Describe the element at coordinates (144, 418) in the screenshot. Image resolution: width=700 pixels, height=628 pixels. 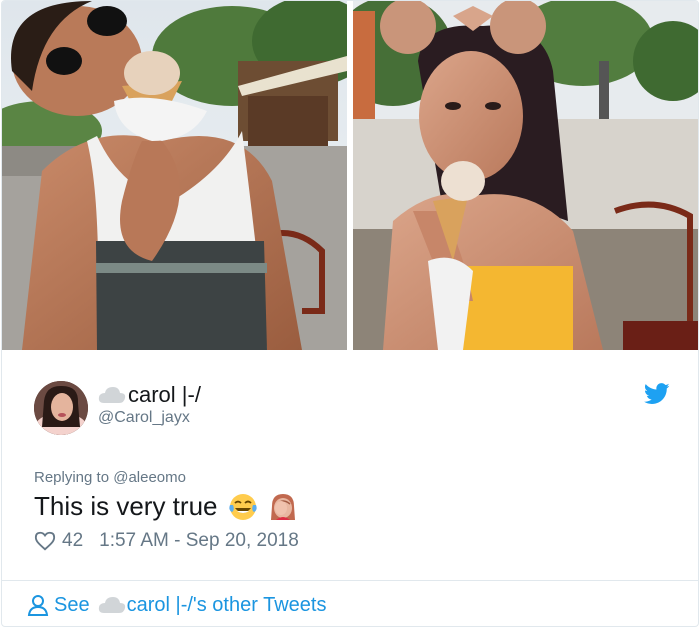
I see `author-handle: @Carol_jayx` at that location.